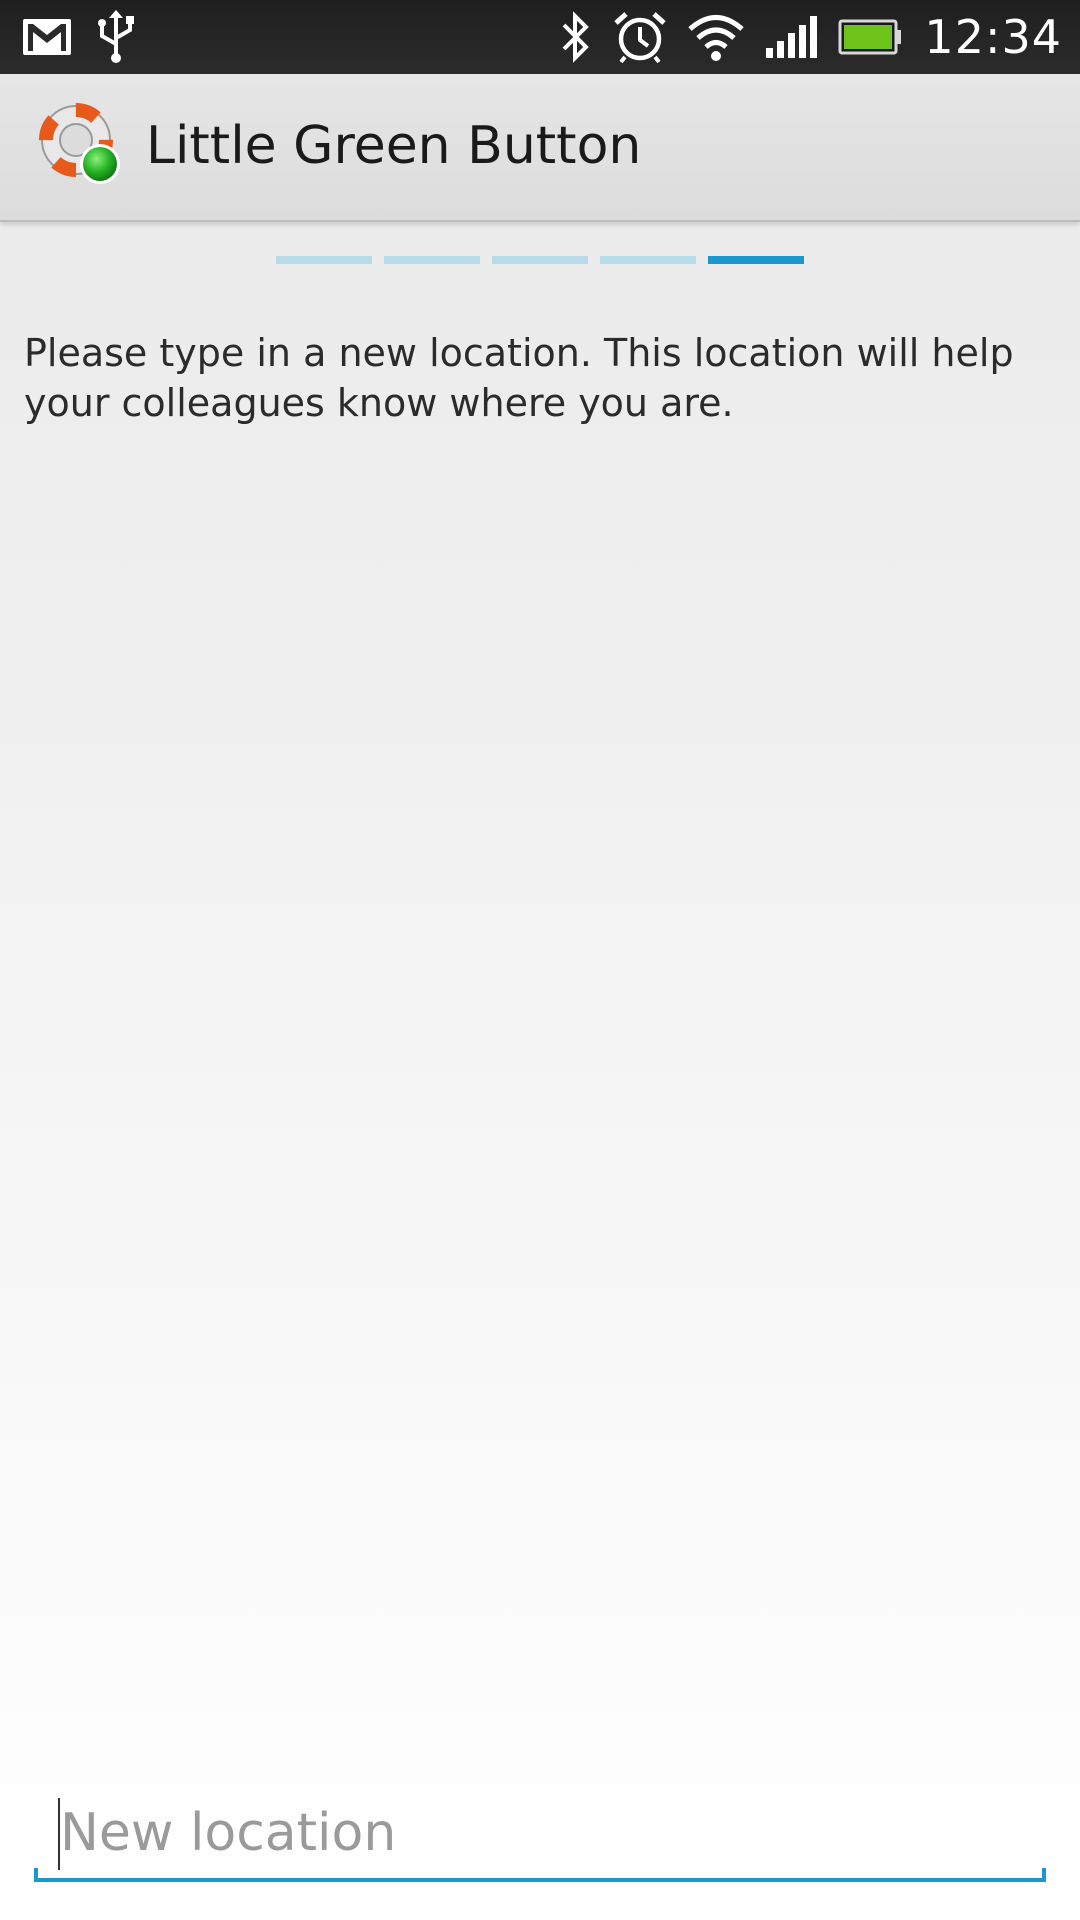 This screenshot has width=1080, height=1920. What do you see at coordinates (36, 1875) in the screenshot?
I see `input-underline-left-tick` at bounding box center [36, 1875].